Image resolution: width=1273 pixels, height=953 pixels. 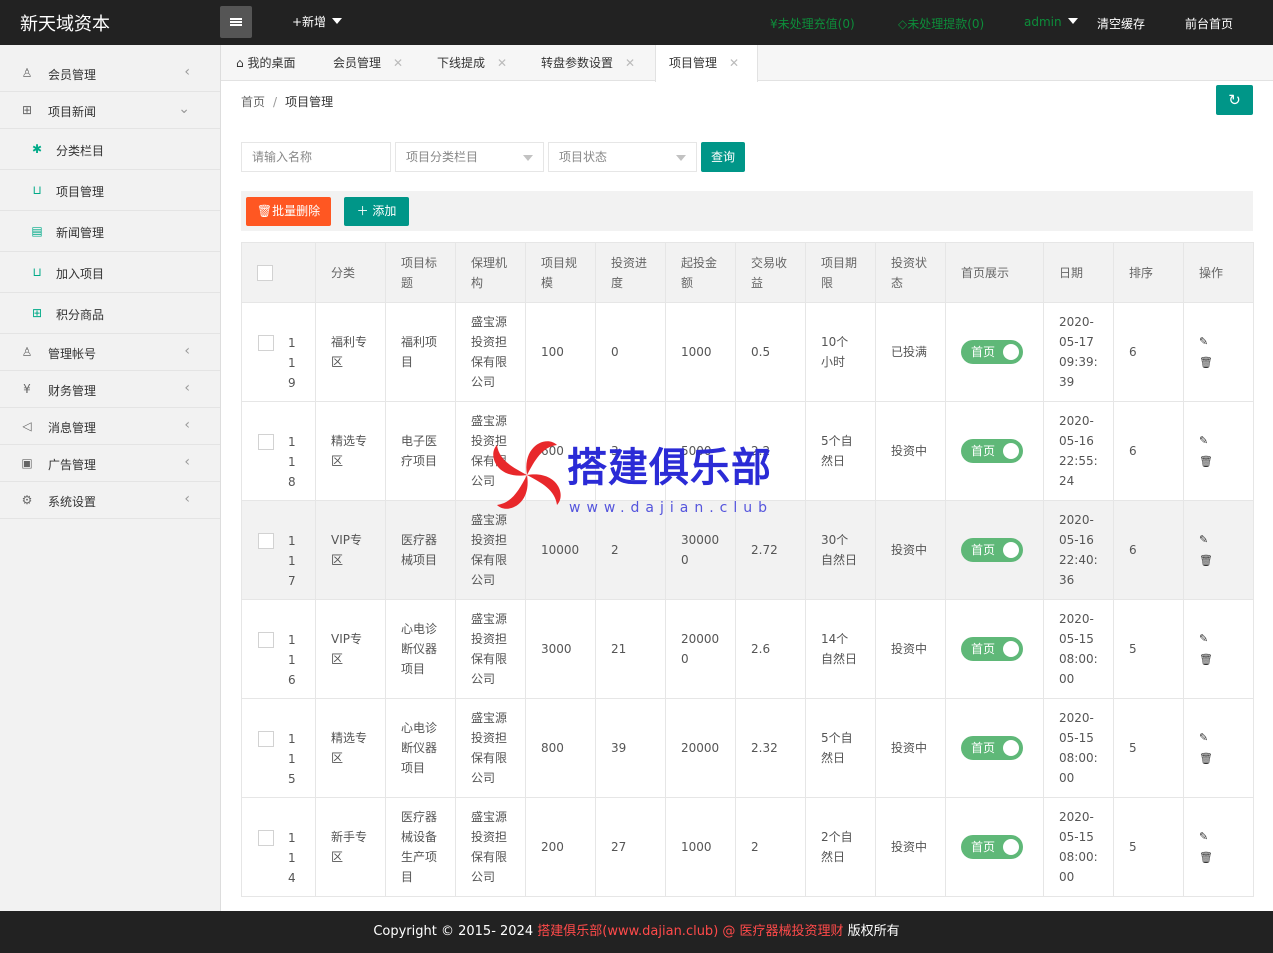 What do you see at coordinates (72, 75) in the screenshot?
I see `sidebar-item-label: 会员管理` at bounding box center [72, 75].